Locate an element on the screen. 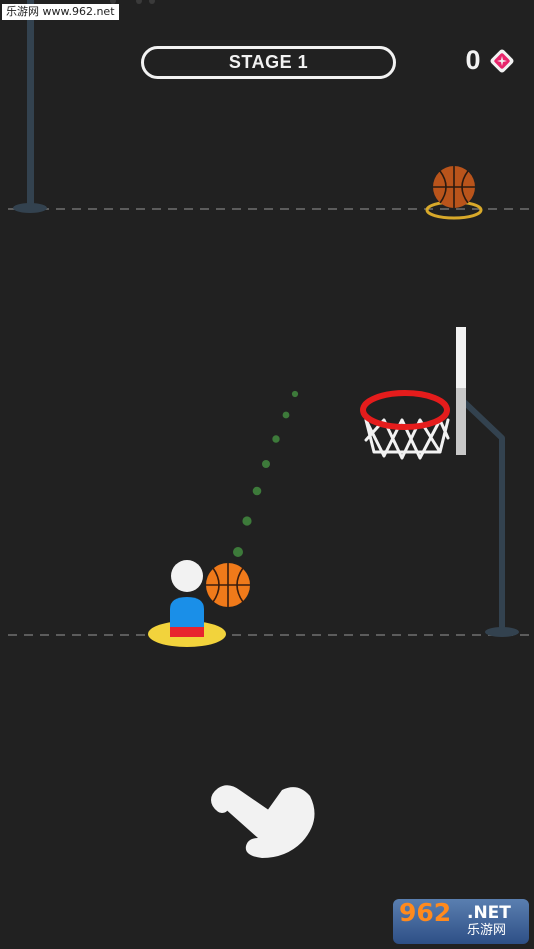 Image resolution: width=534 pixels, height=949 pixels. watermark-logo-number: 962 is located at coordinates (425, 913).